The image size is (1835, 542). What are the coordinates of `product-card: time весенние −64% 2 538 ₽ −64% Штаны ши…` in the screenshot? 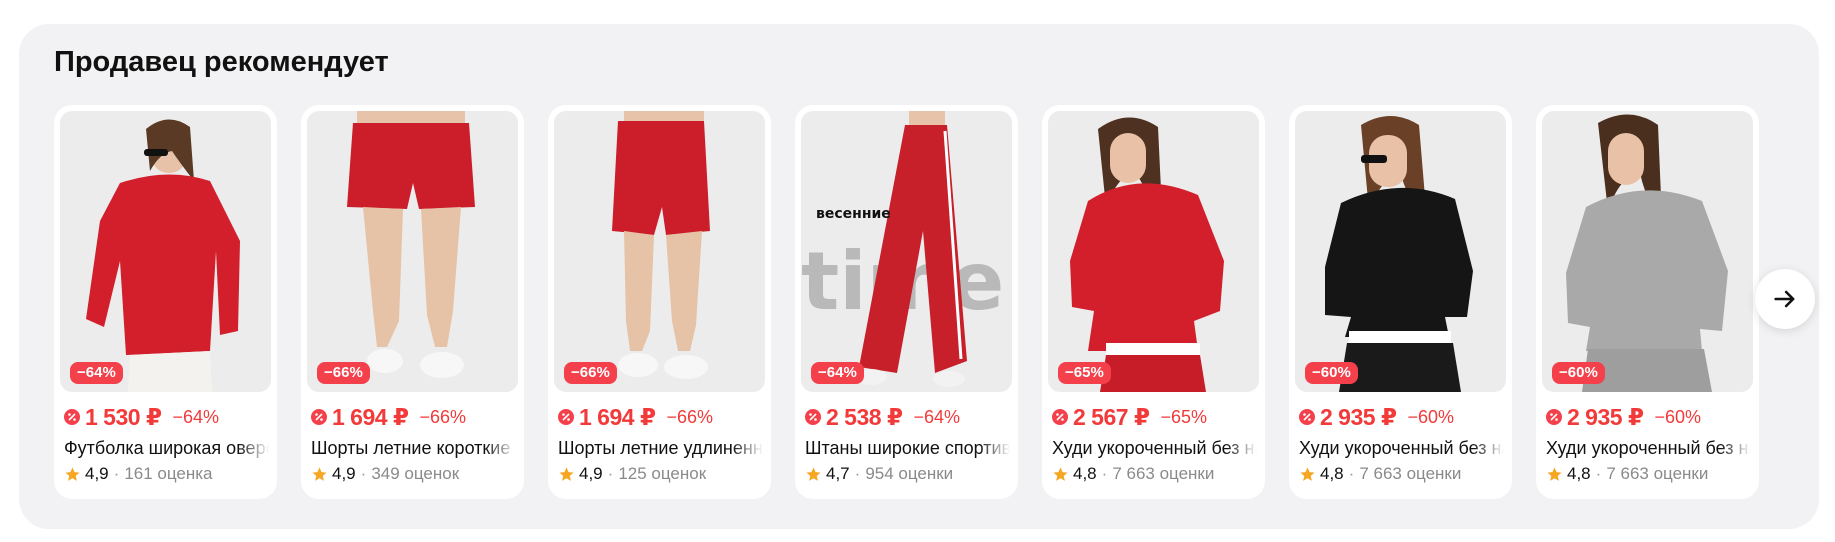 It's located at (906, 302).